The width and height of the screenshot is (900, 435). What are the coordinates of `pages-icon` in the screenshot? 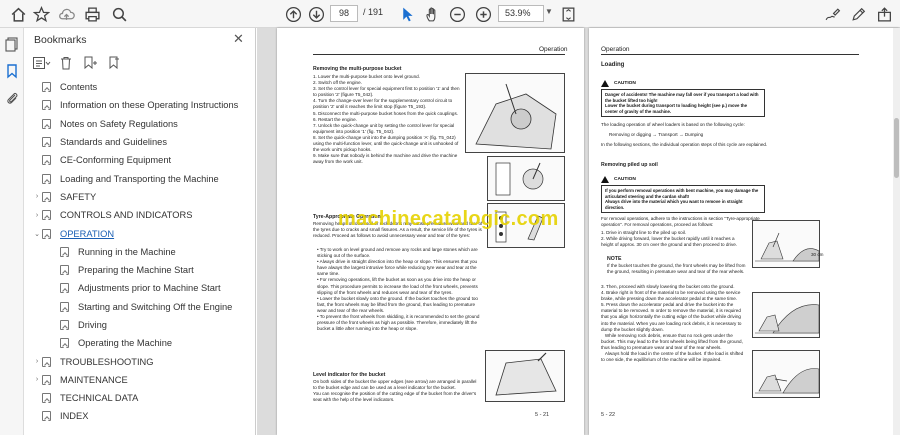 It's located at (12, 44).